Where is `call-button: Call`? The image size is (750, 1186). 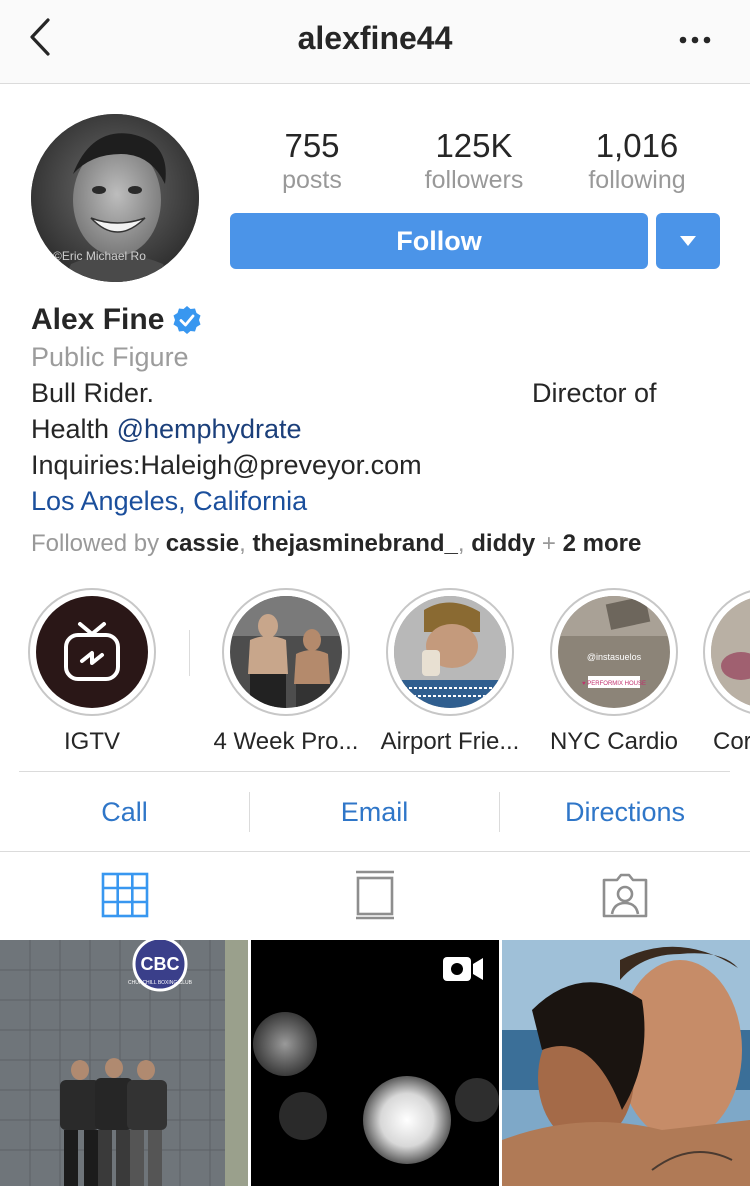
call-button: Call is located at coordinates (124, 812).